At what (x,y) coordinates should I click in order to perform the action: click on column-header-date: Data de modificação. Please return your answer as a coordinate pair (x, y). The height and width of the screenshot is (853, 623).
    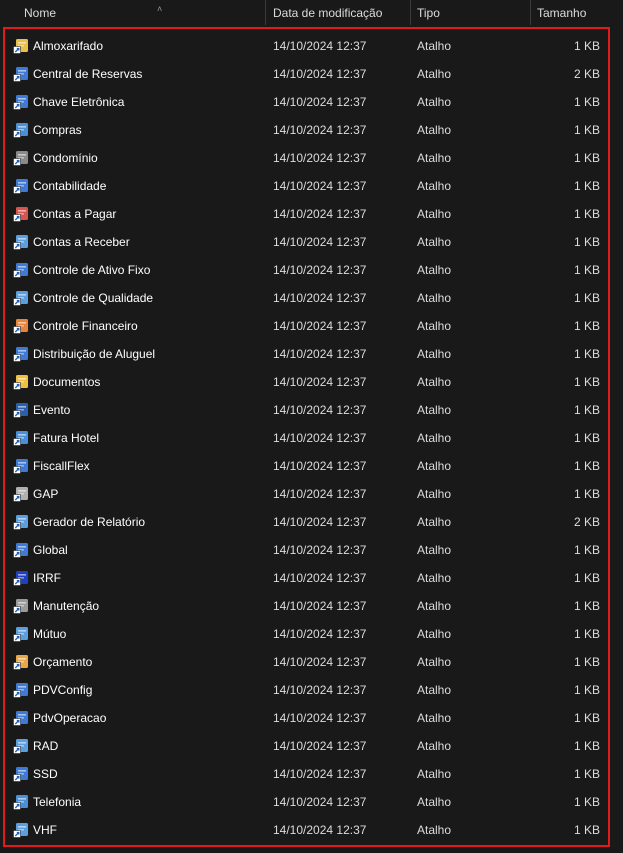
    Looking at the image, I should click on (339, 12).